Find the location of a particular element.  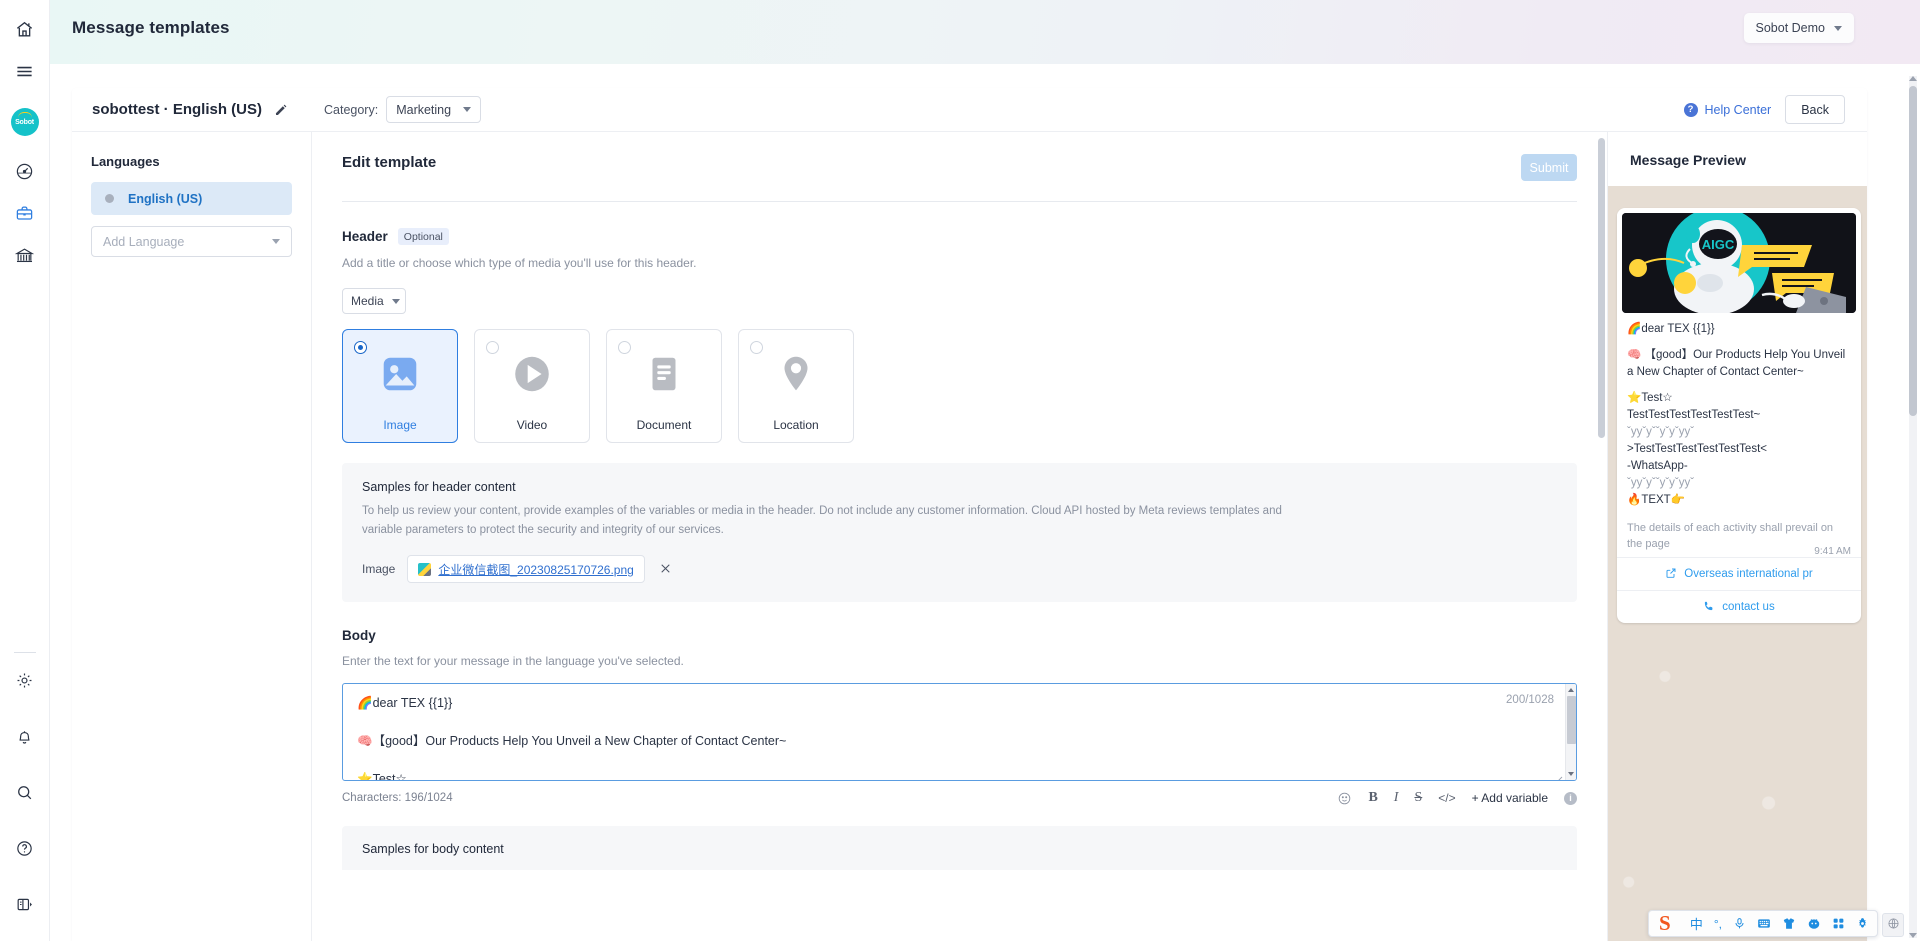

divider is located at coordinates (959, 201).